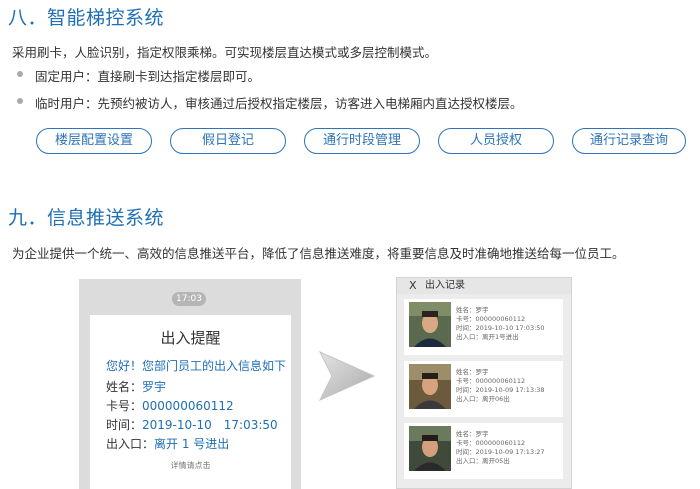  I want to click on details-link: 详情请点击, so click(190, 465).